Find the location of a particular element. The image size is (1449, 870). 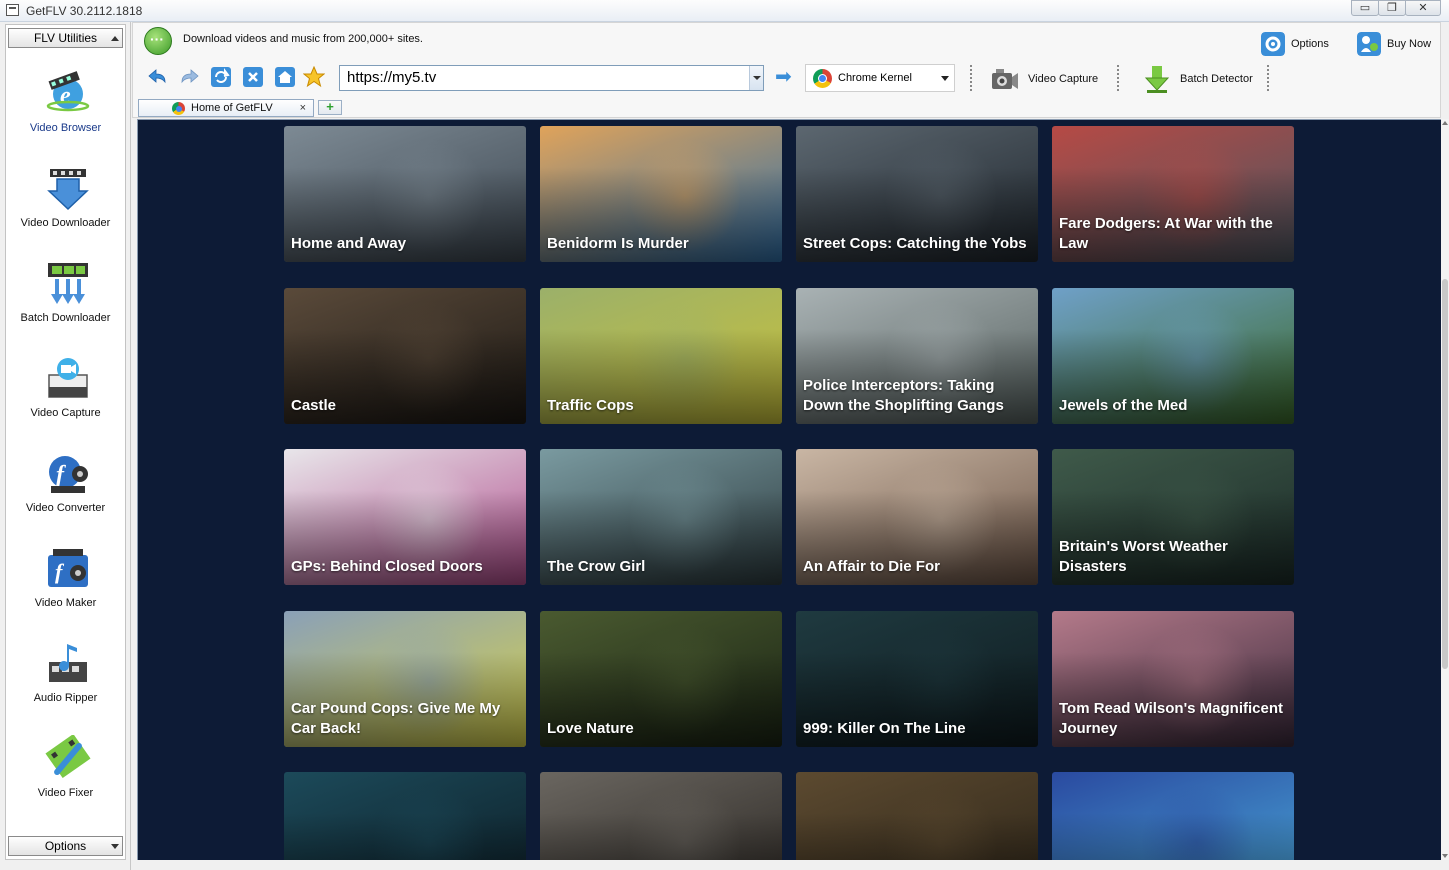

sidebar-item-batch-downloader: Batch Downloader is located at coordinates (65, 300).